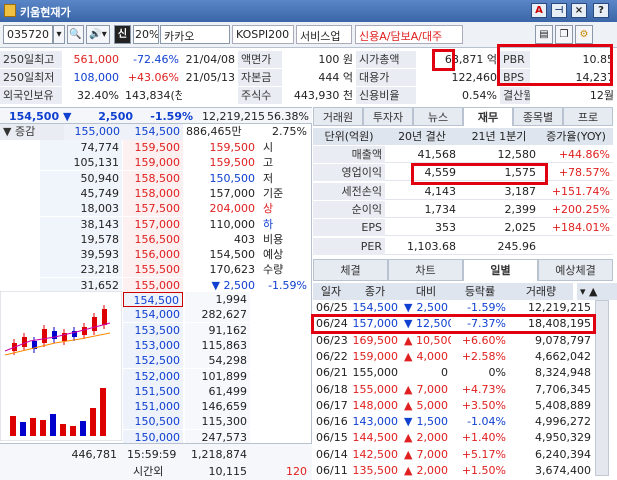  What do you see at coordinates (153, 224) in the screenshot?
I see `ask-price: 157,000` at bounding box center [153, 224].